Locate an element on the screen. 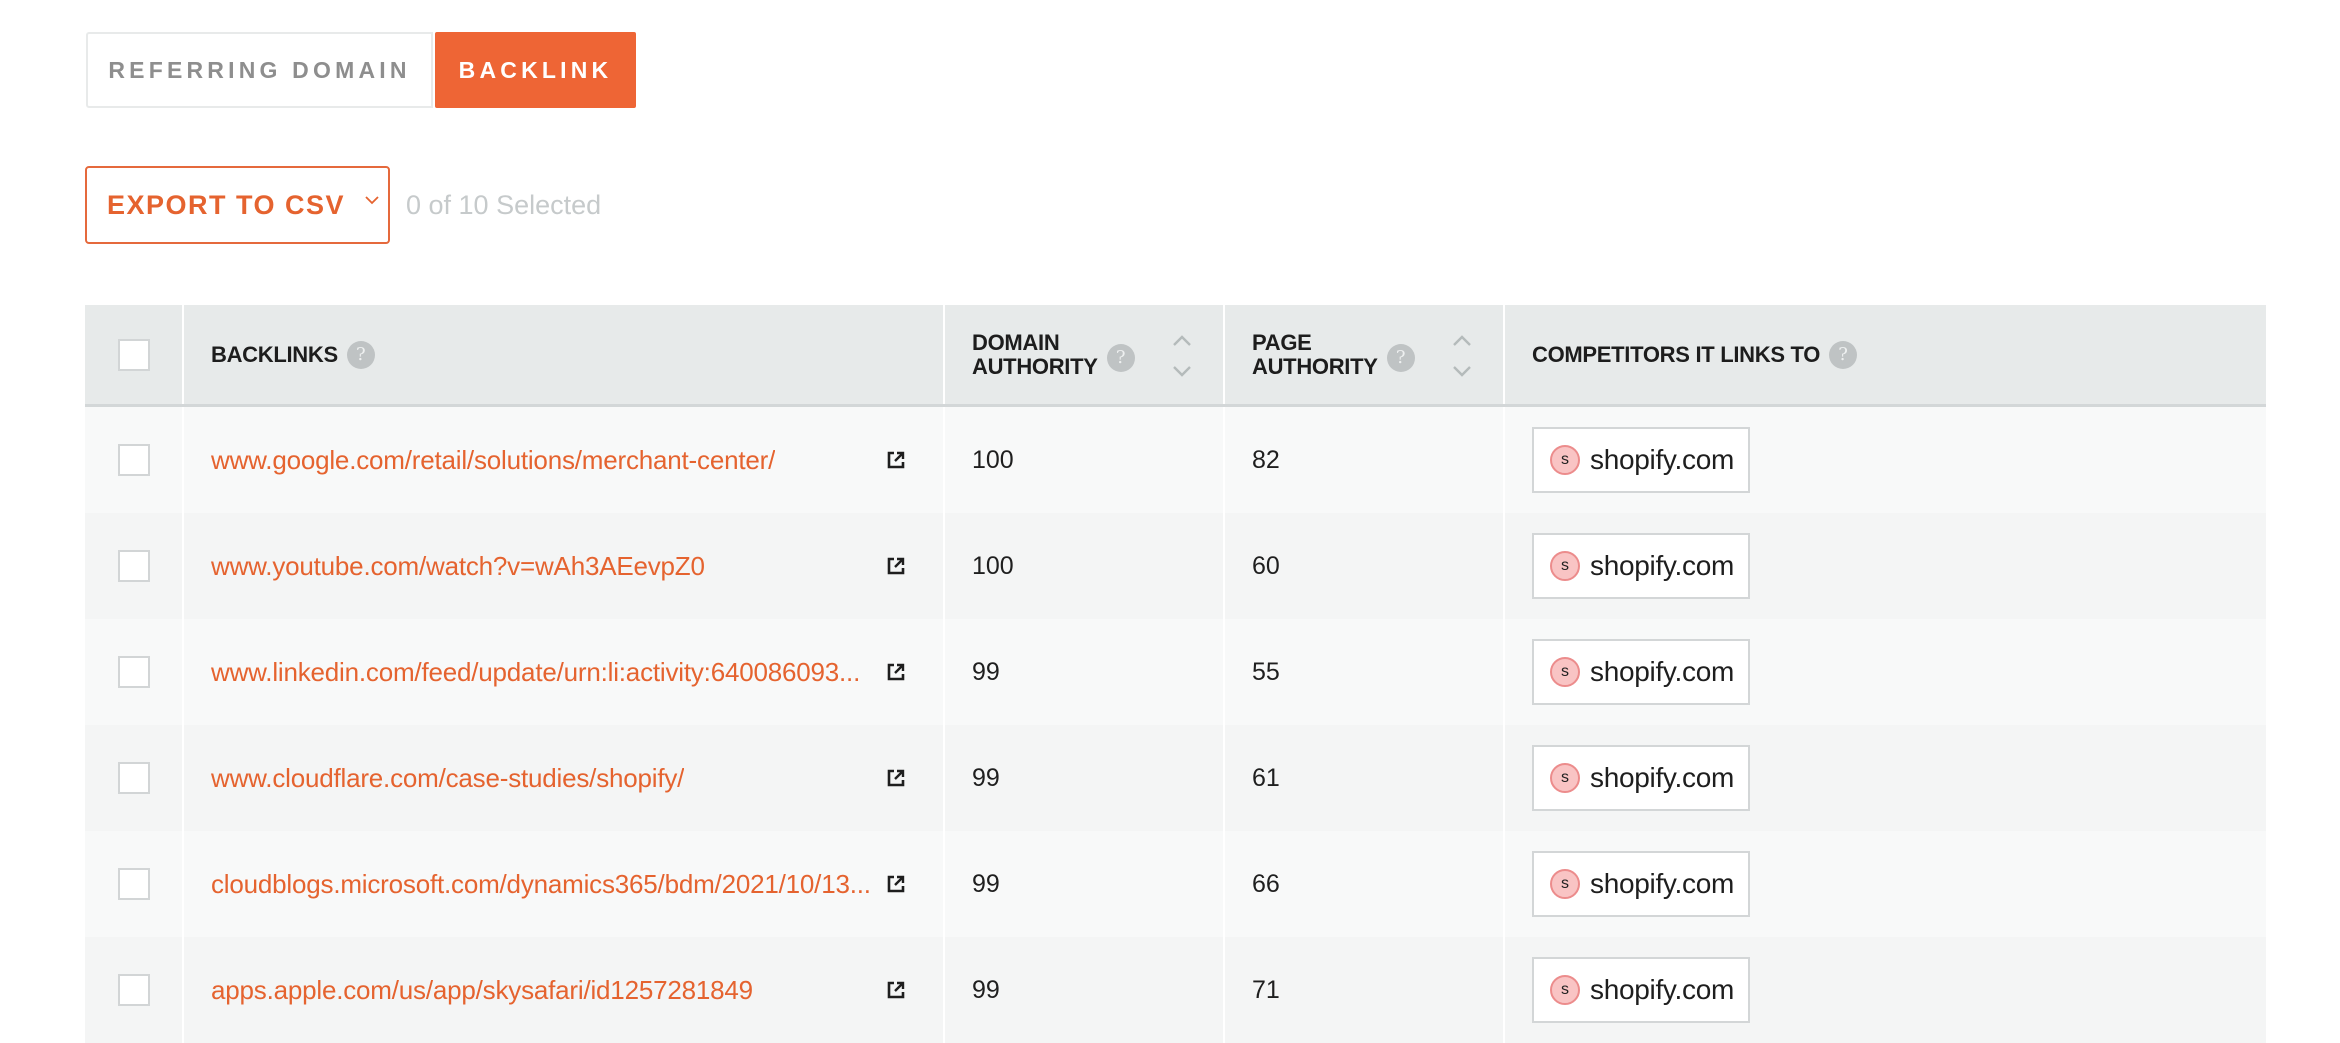 The width and height of the screenshot is (2340, 1043). header-competitors-label: COMPETITORS IT LINKS TO is located at coordinates (1676, 354).